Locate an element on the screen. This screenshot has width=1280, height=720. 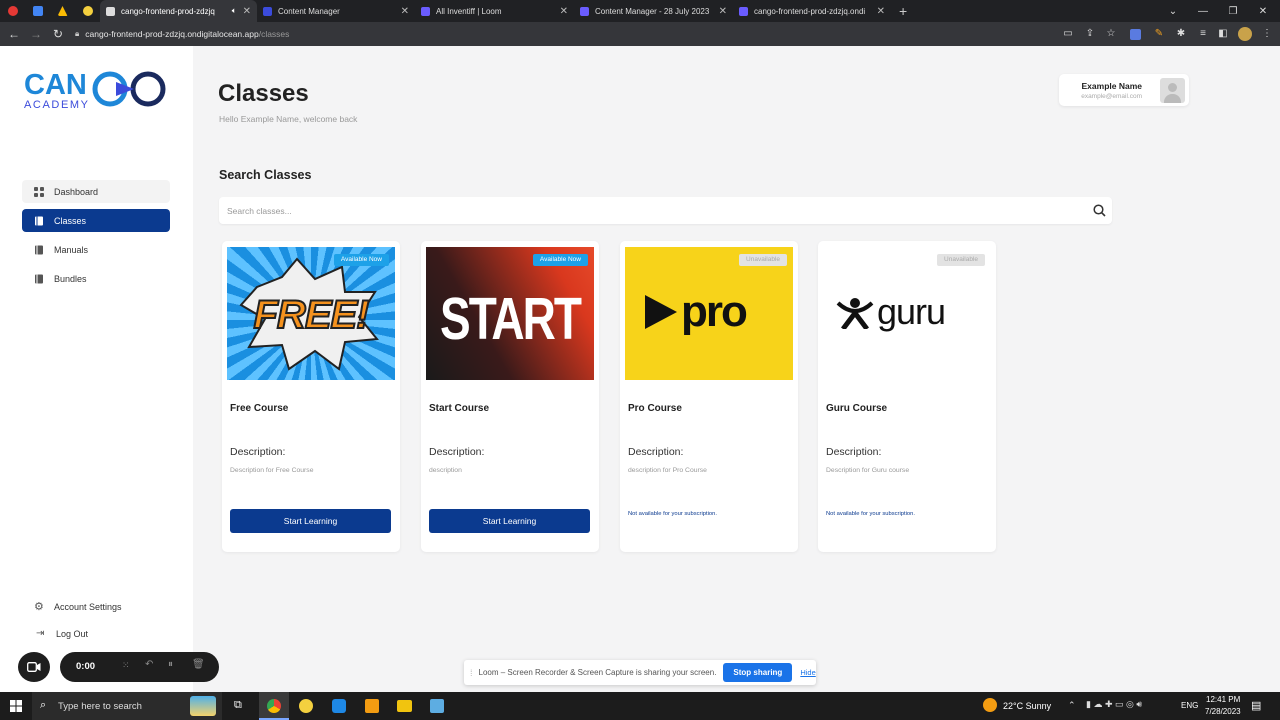
pause-icon: ⏸︎ is located at coordinates (170, 664).